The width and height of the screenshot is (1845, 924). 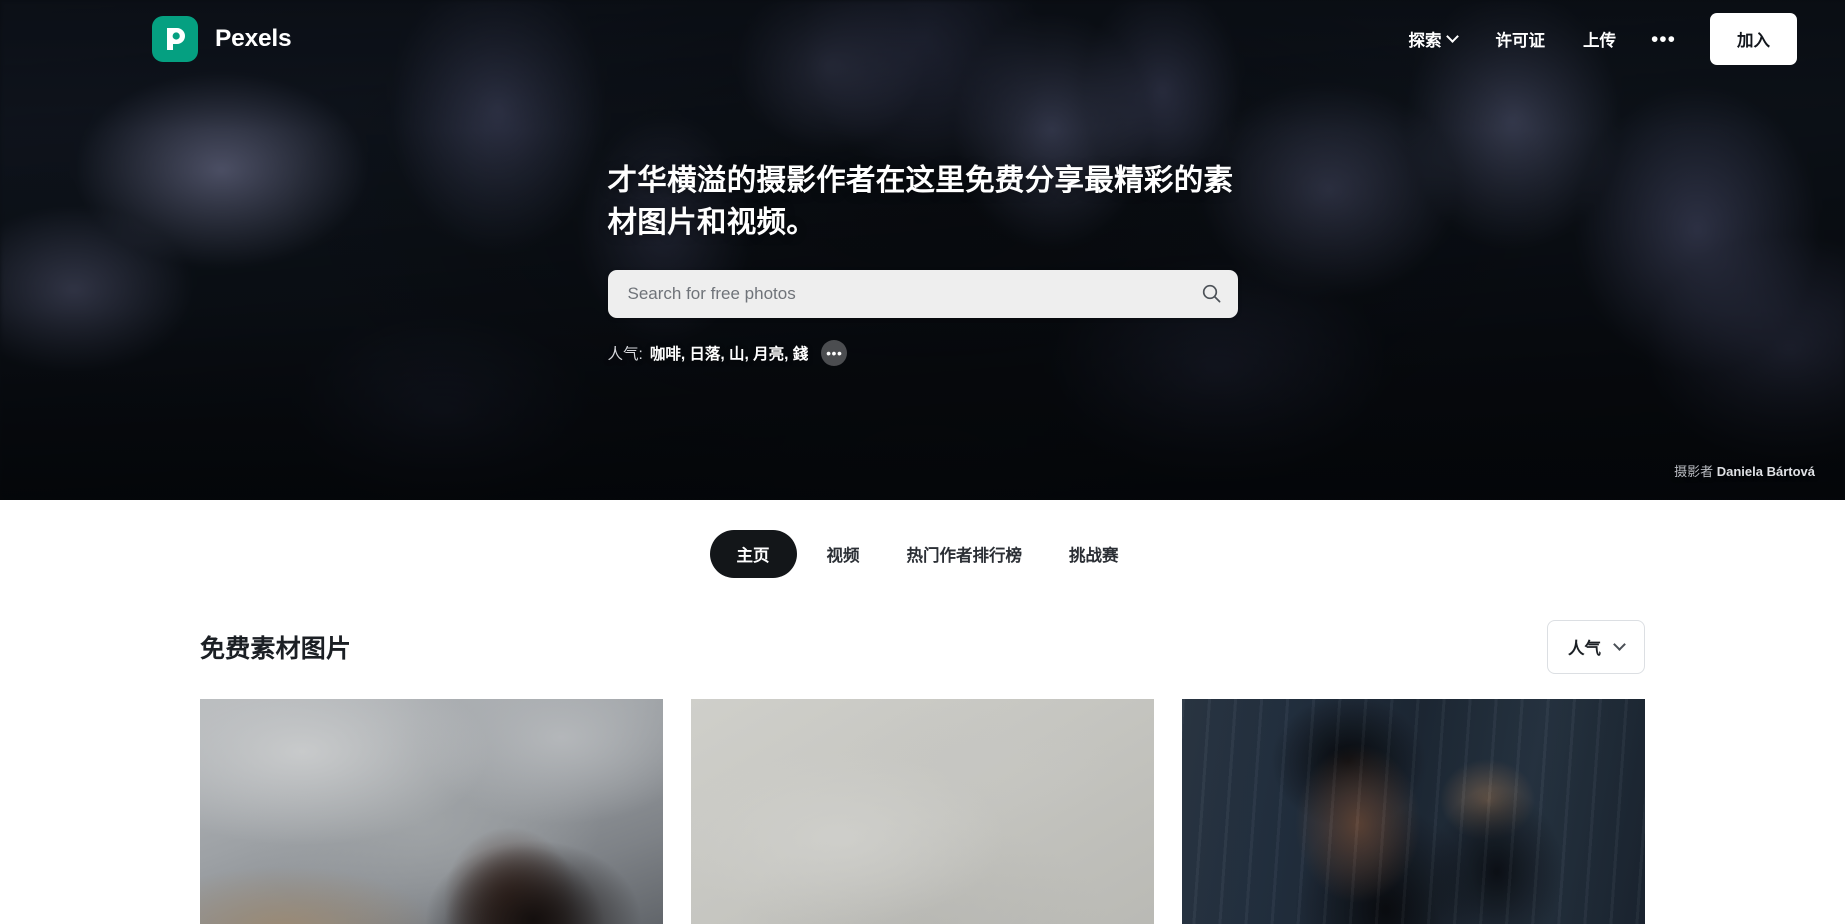 What do you see at coordinates (753, 554) in the screenshot?
I see `tab-home: 主页` at bounding box center [753, 554].